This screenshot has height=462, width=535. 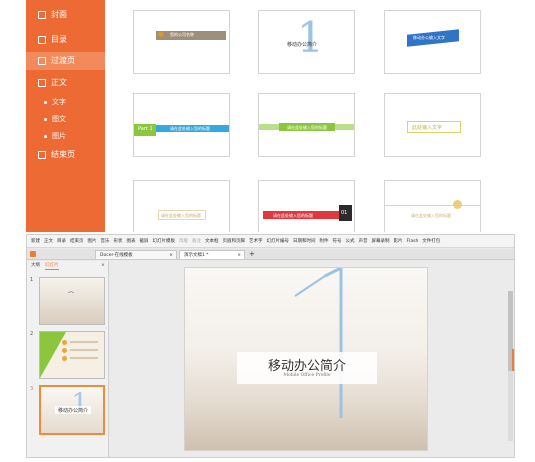 I want to click on template-thumb-5: 请在此处输入您的标题, so click(x=306, y=125).